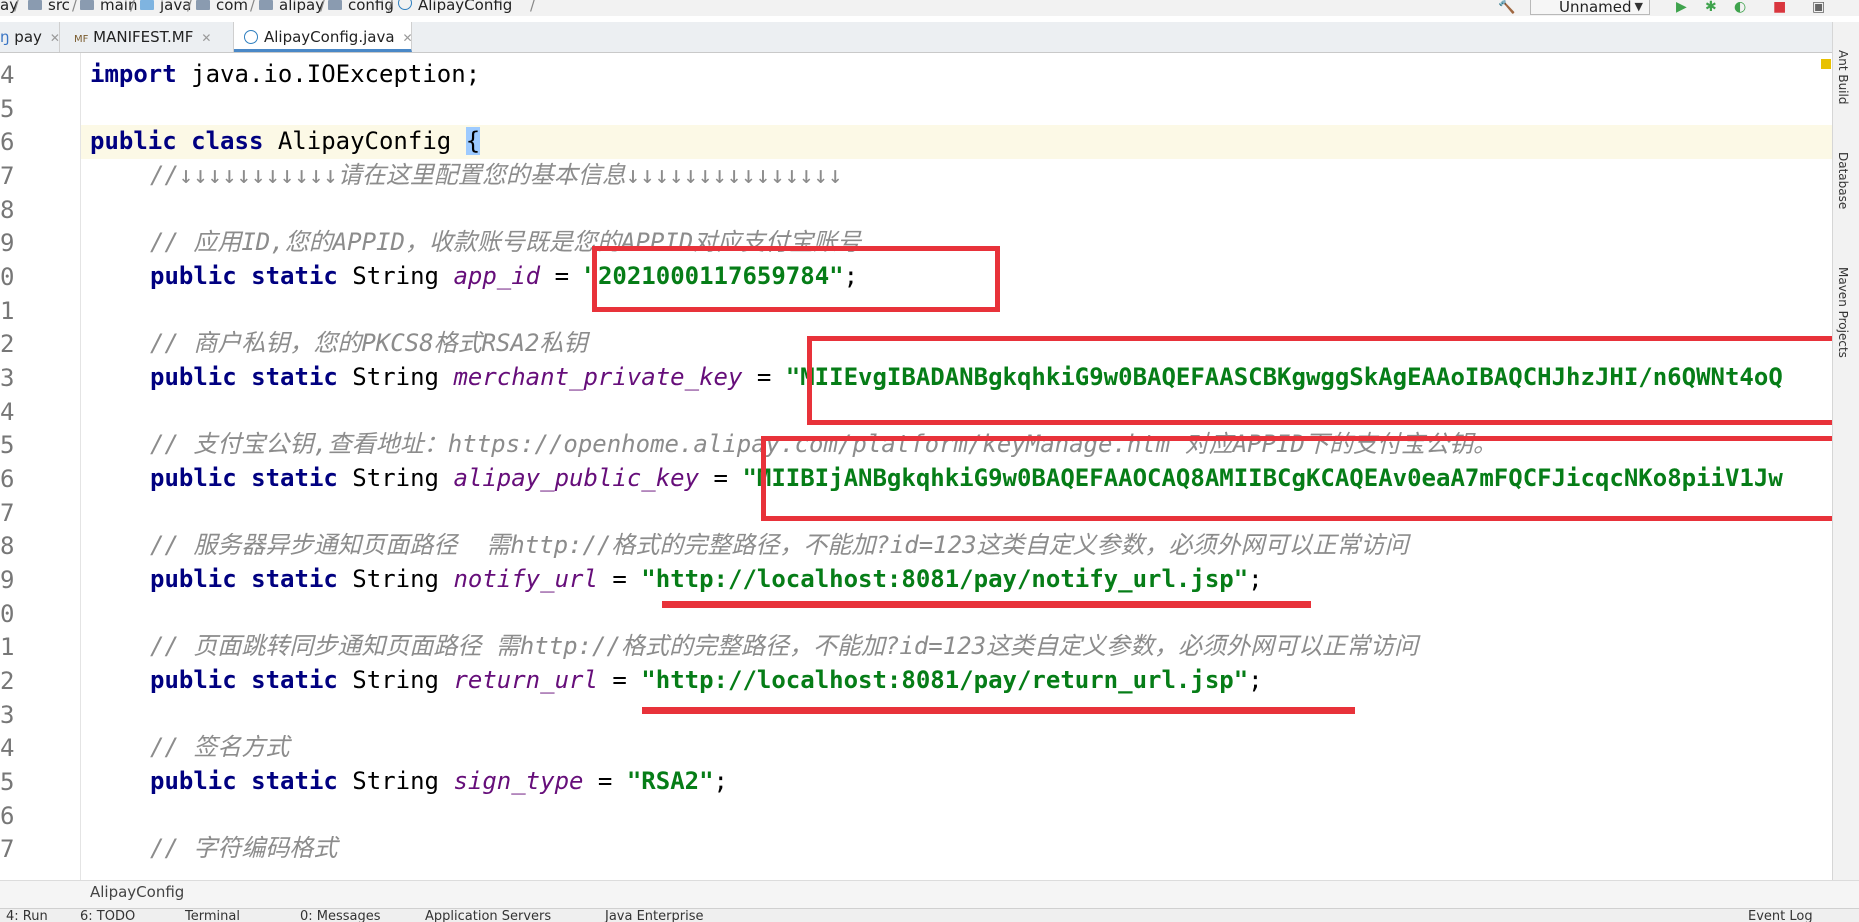  I want to click on structure-breadcrumb-item: AlipayConfig, so click(137, 892).